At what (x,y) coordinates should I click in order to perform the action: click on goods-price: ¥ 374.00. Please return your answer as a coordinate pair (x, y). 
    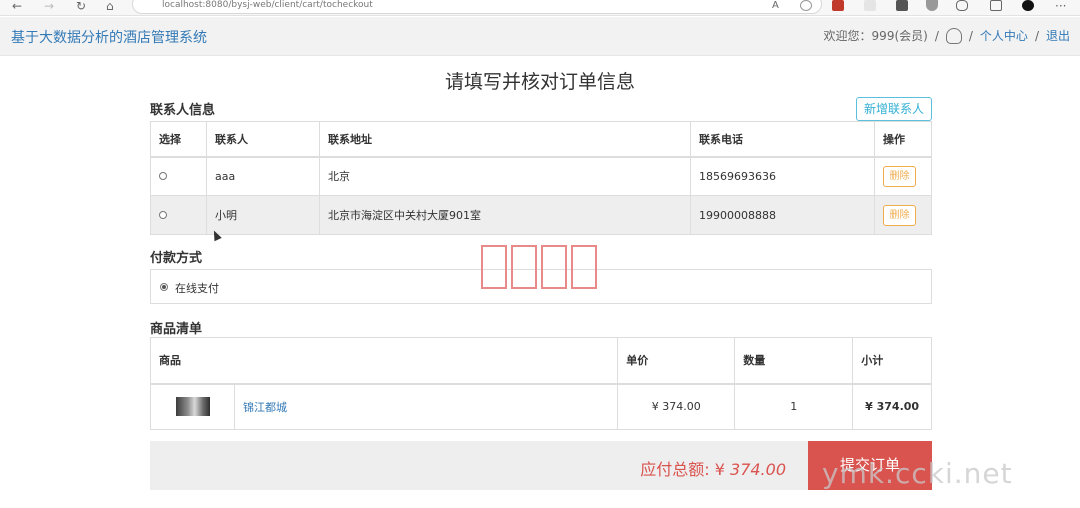
    Looking at the image, I should click on (676, 406).